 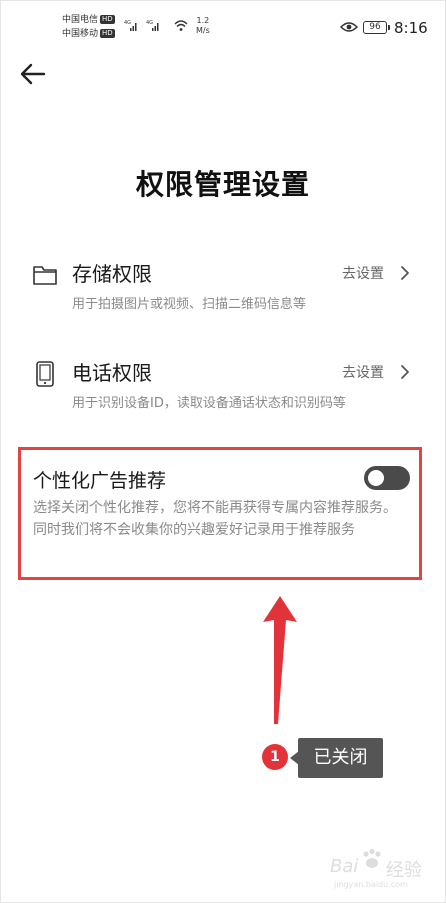 I want to click on speed-value: 1.2, so click(x=203, y=20).